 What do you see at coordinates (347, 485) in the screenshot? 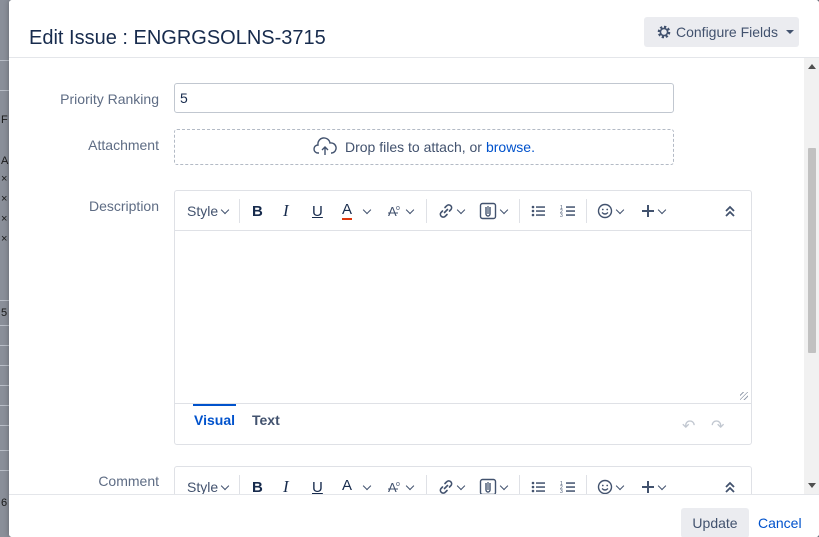
I see `text-color-icon: A` at bounding box center [347, 485].